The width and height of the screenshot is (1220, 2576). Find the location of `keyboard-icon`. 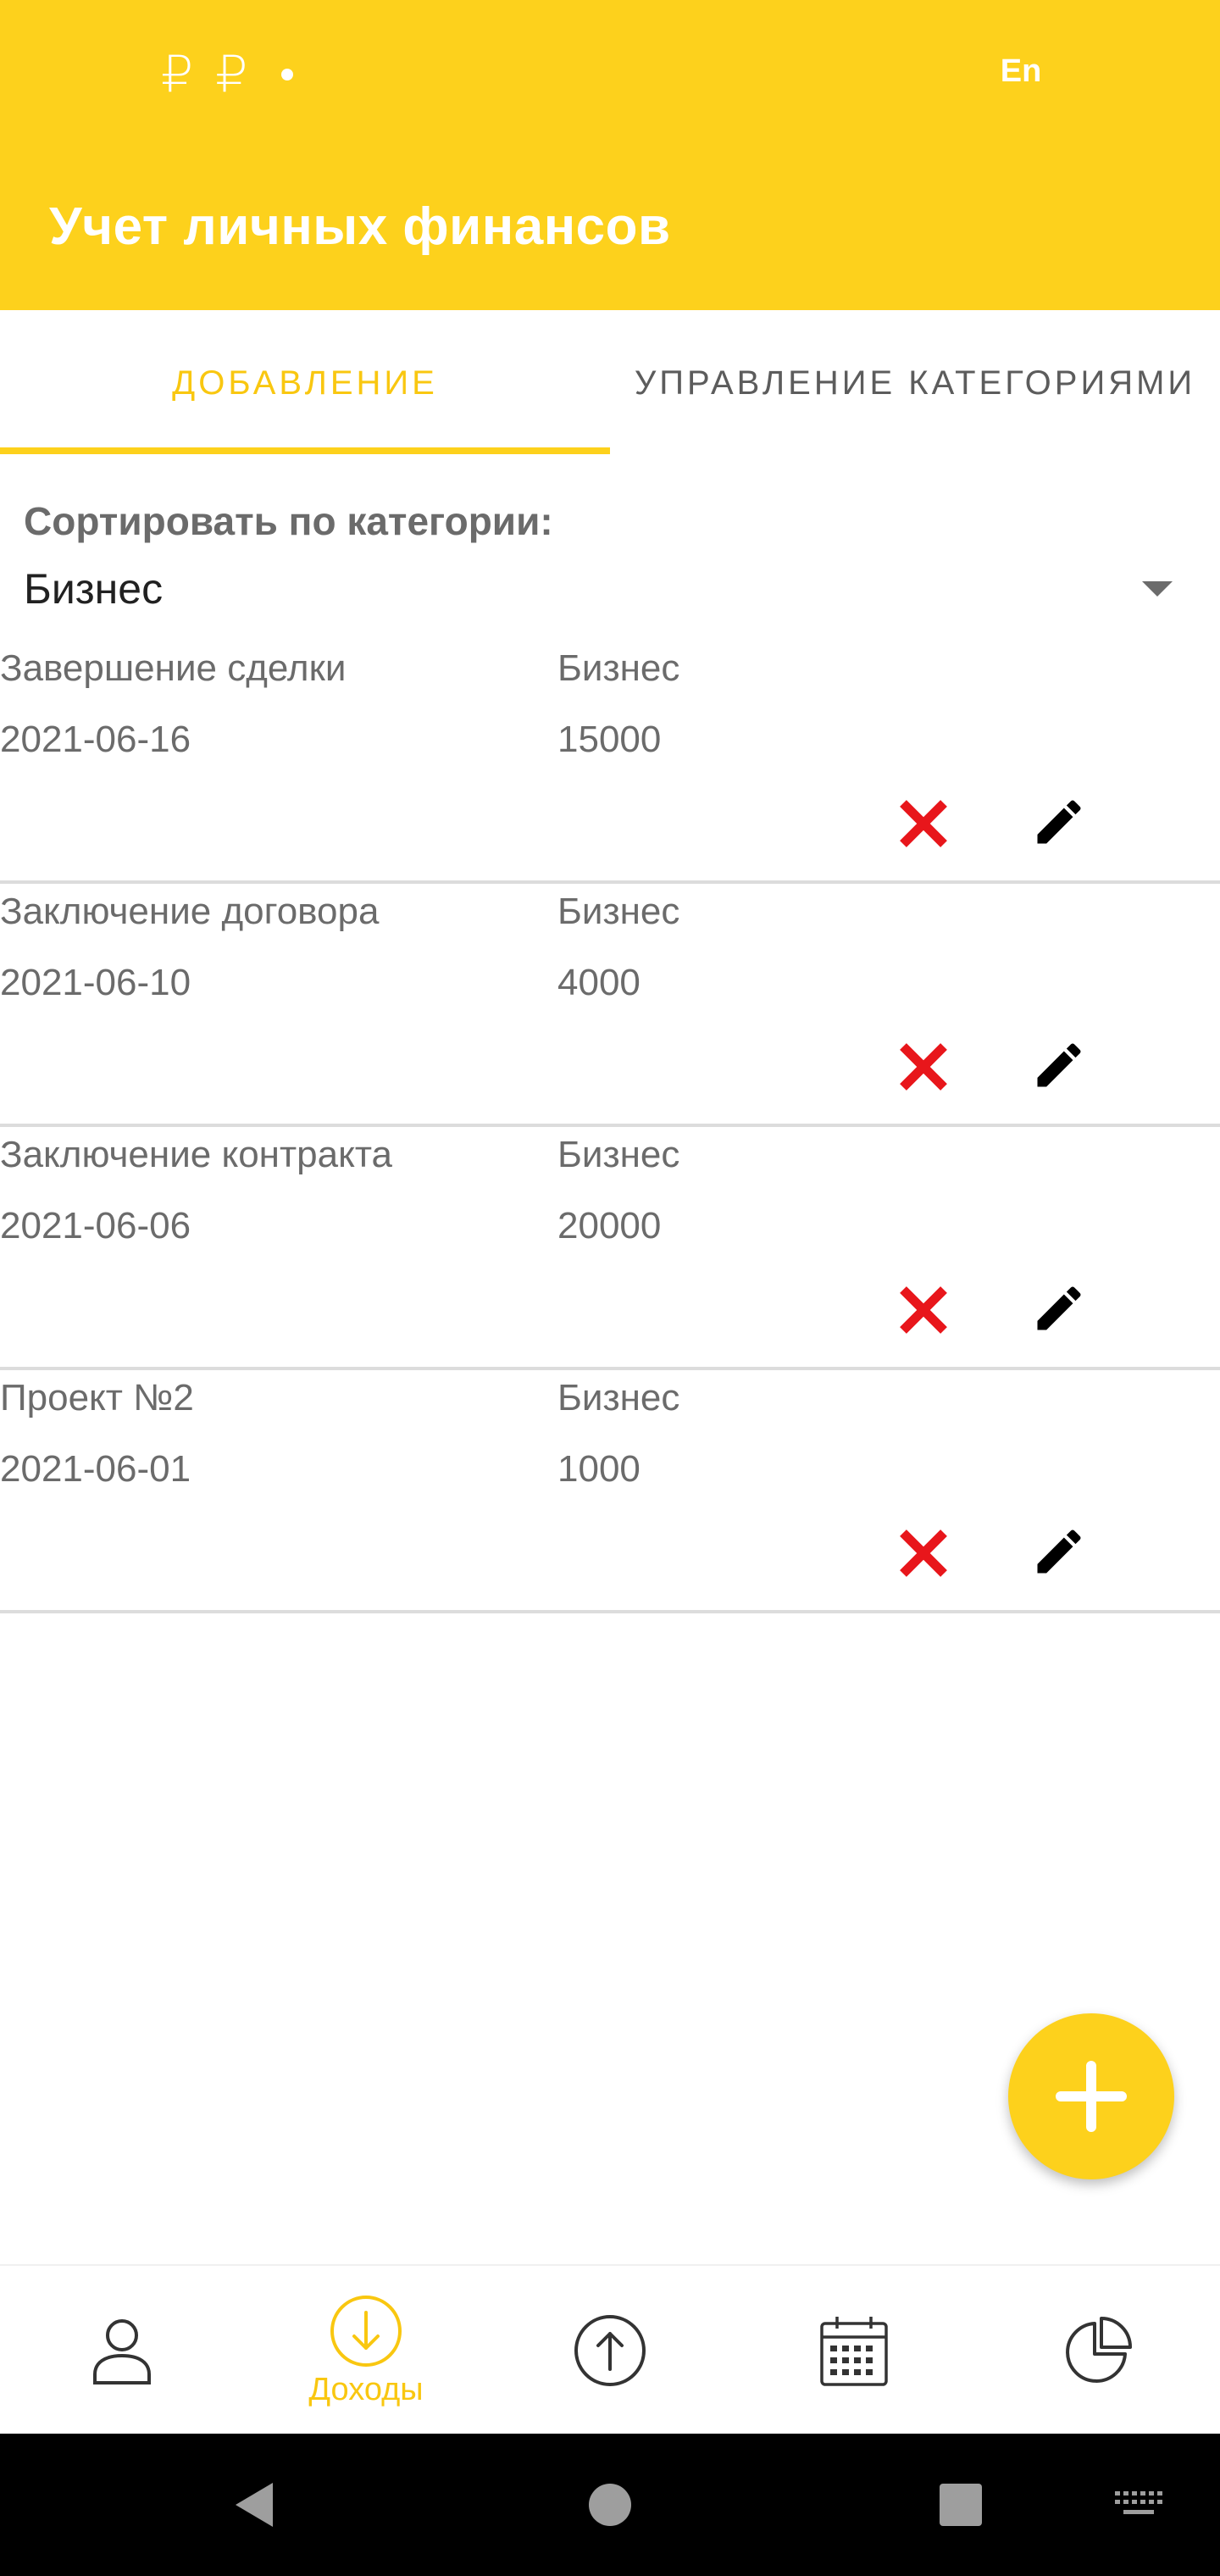

keyboard-icon is located at coordinates (1138, 2502).